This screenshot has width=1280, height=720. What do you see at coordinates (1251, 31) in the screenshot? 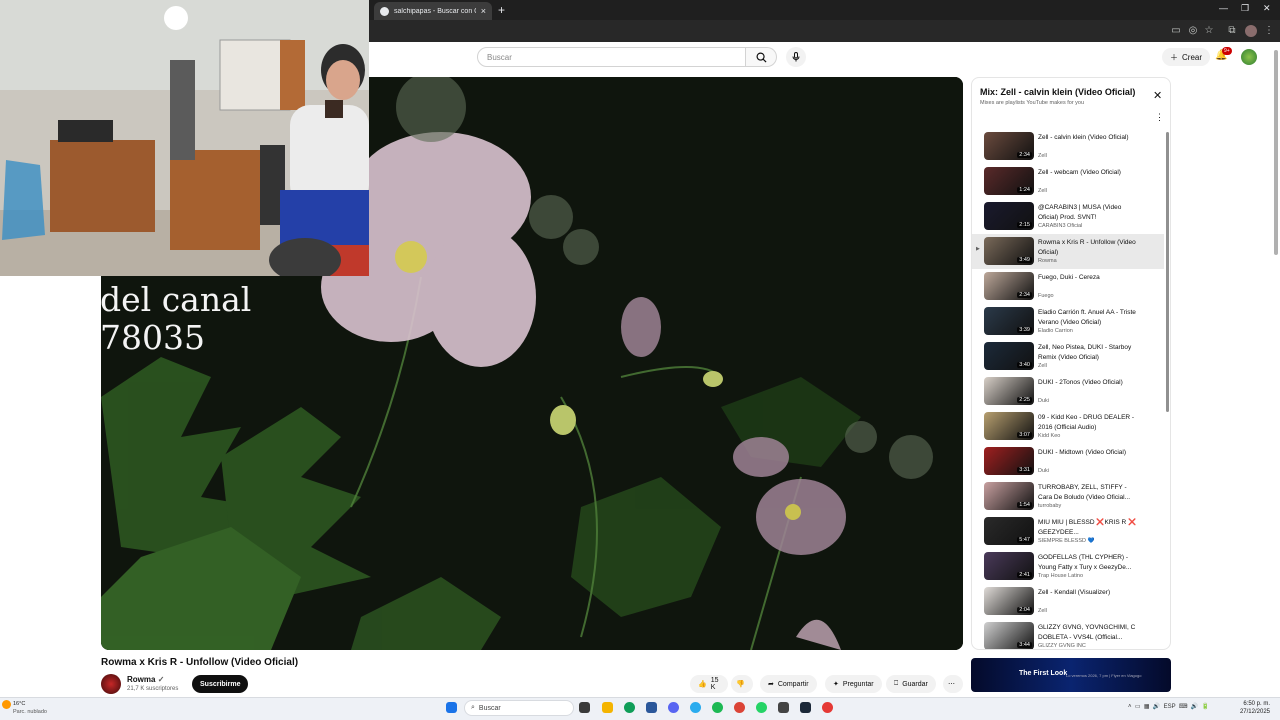
I see `profile-icon` at bounding box center [1251, 31].